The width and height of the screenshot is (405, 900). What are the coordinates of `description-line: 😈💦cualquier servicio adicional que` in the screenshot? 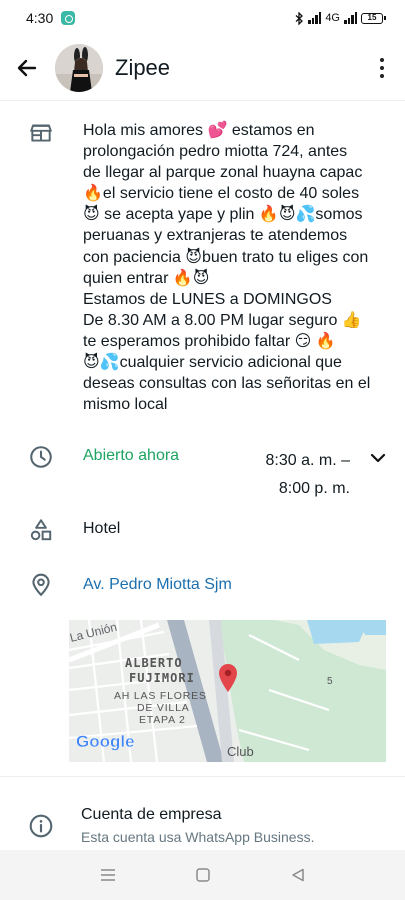 It's located at (212, 363).